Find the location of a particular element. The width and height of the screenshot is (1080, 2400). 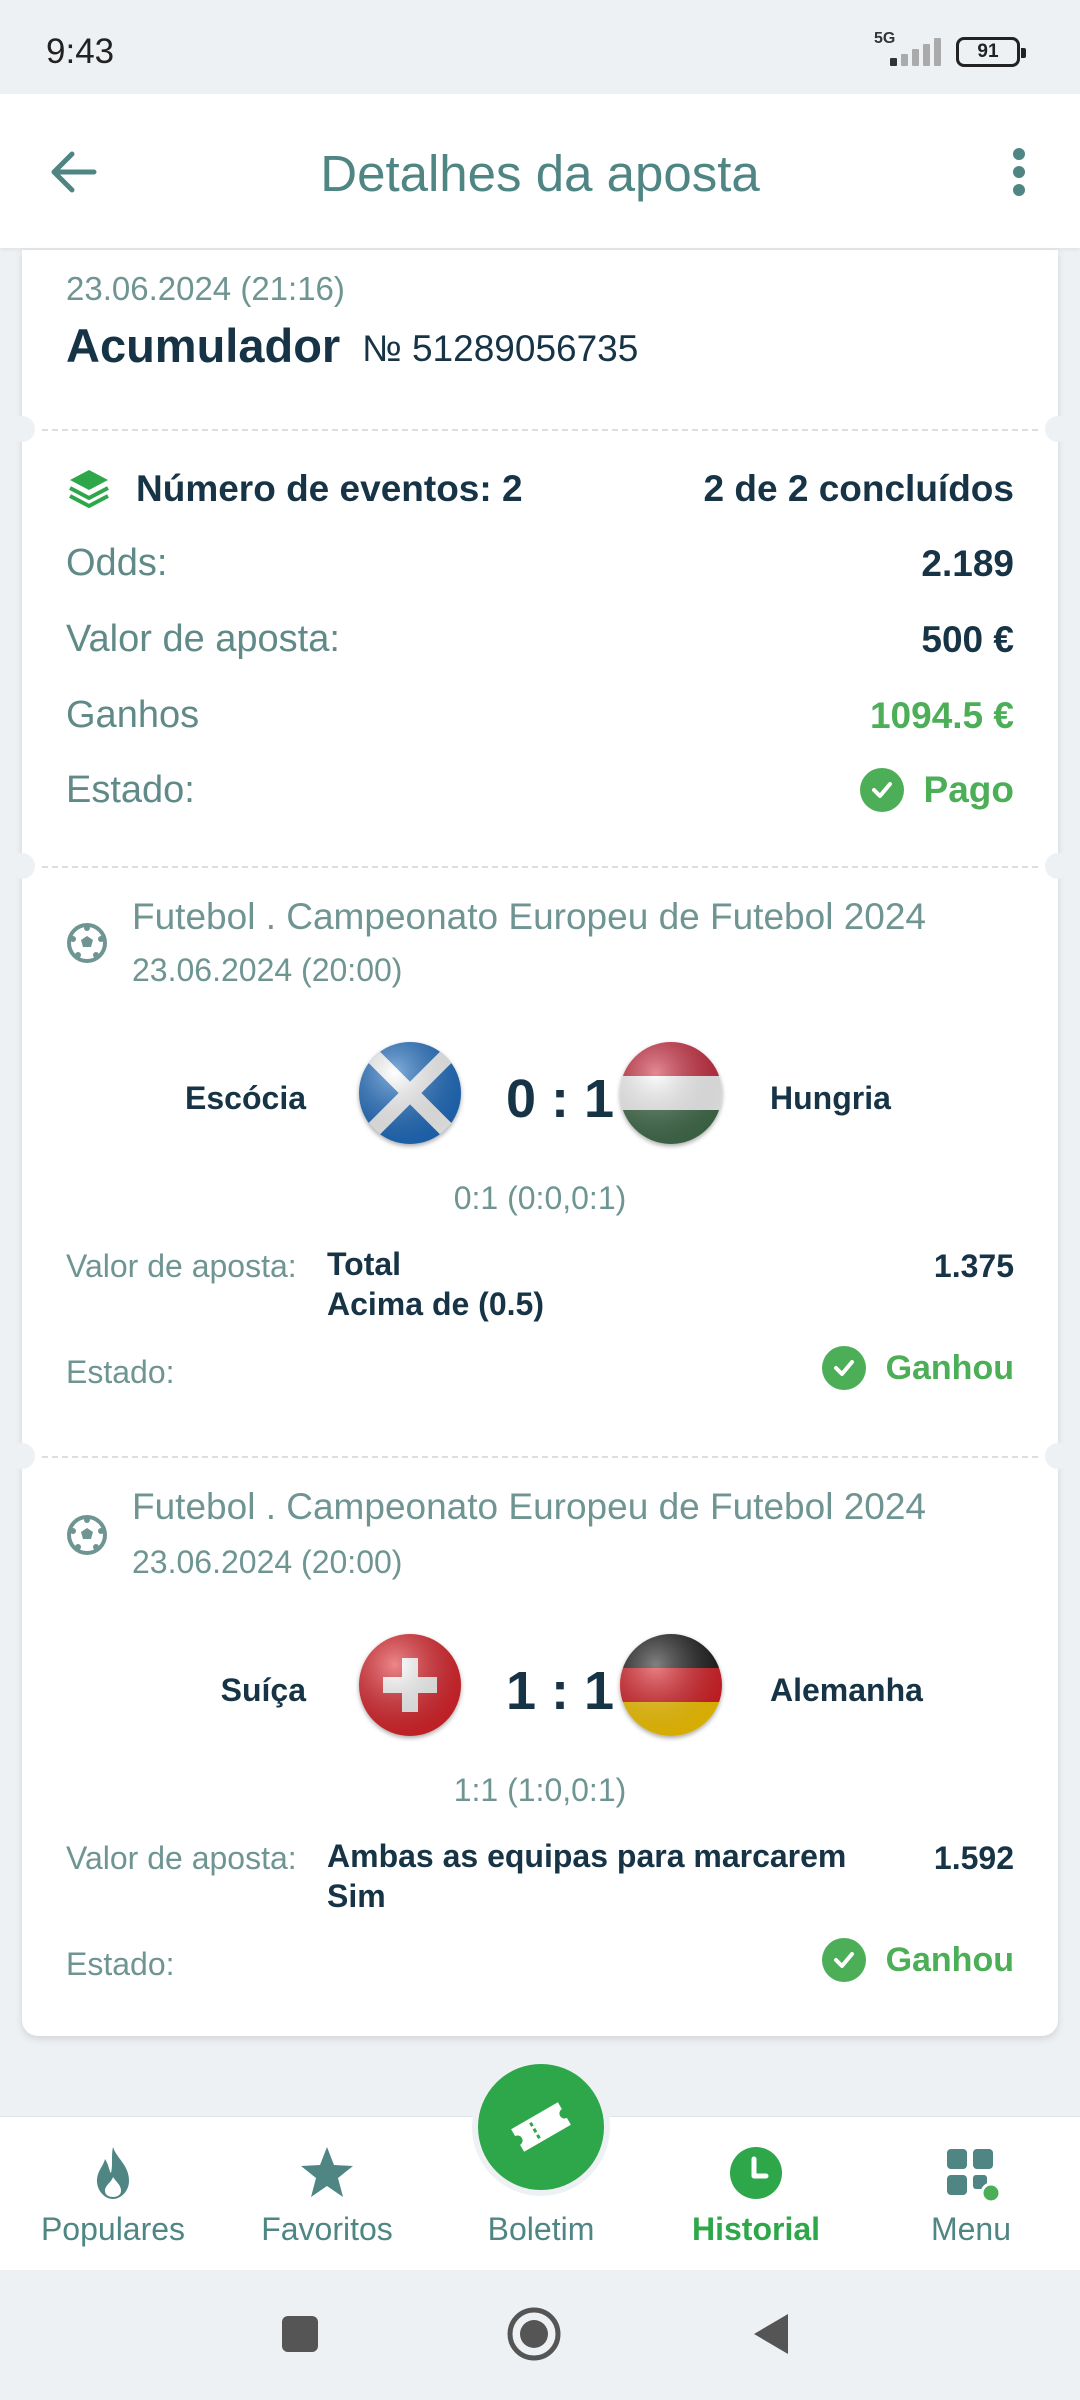

recent-apps-icon is located at coordinates (300, 2334).